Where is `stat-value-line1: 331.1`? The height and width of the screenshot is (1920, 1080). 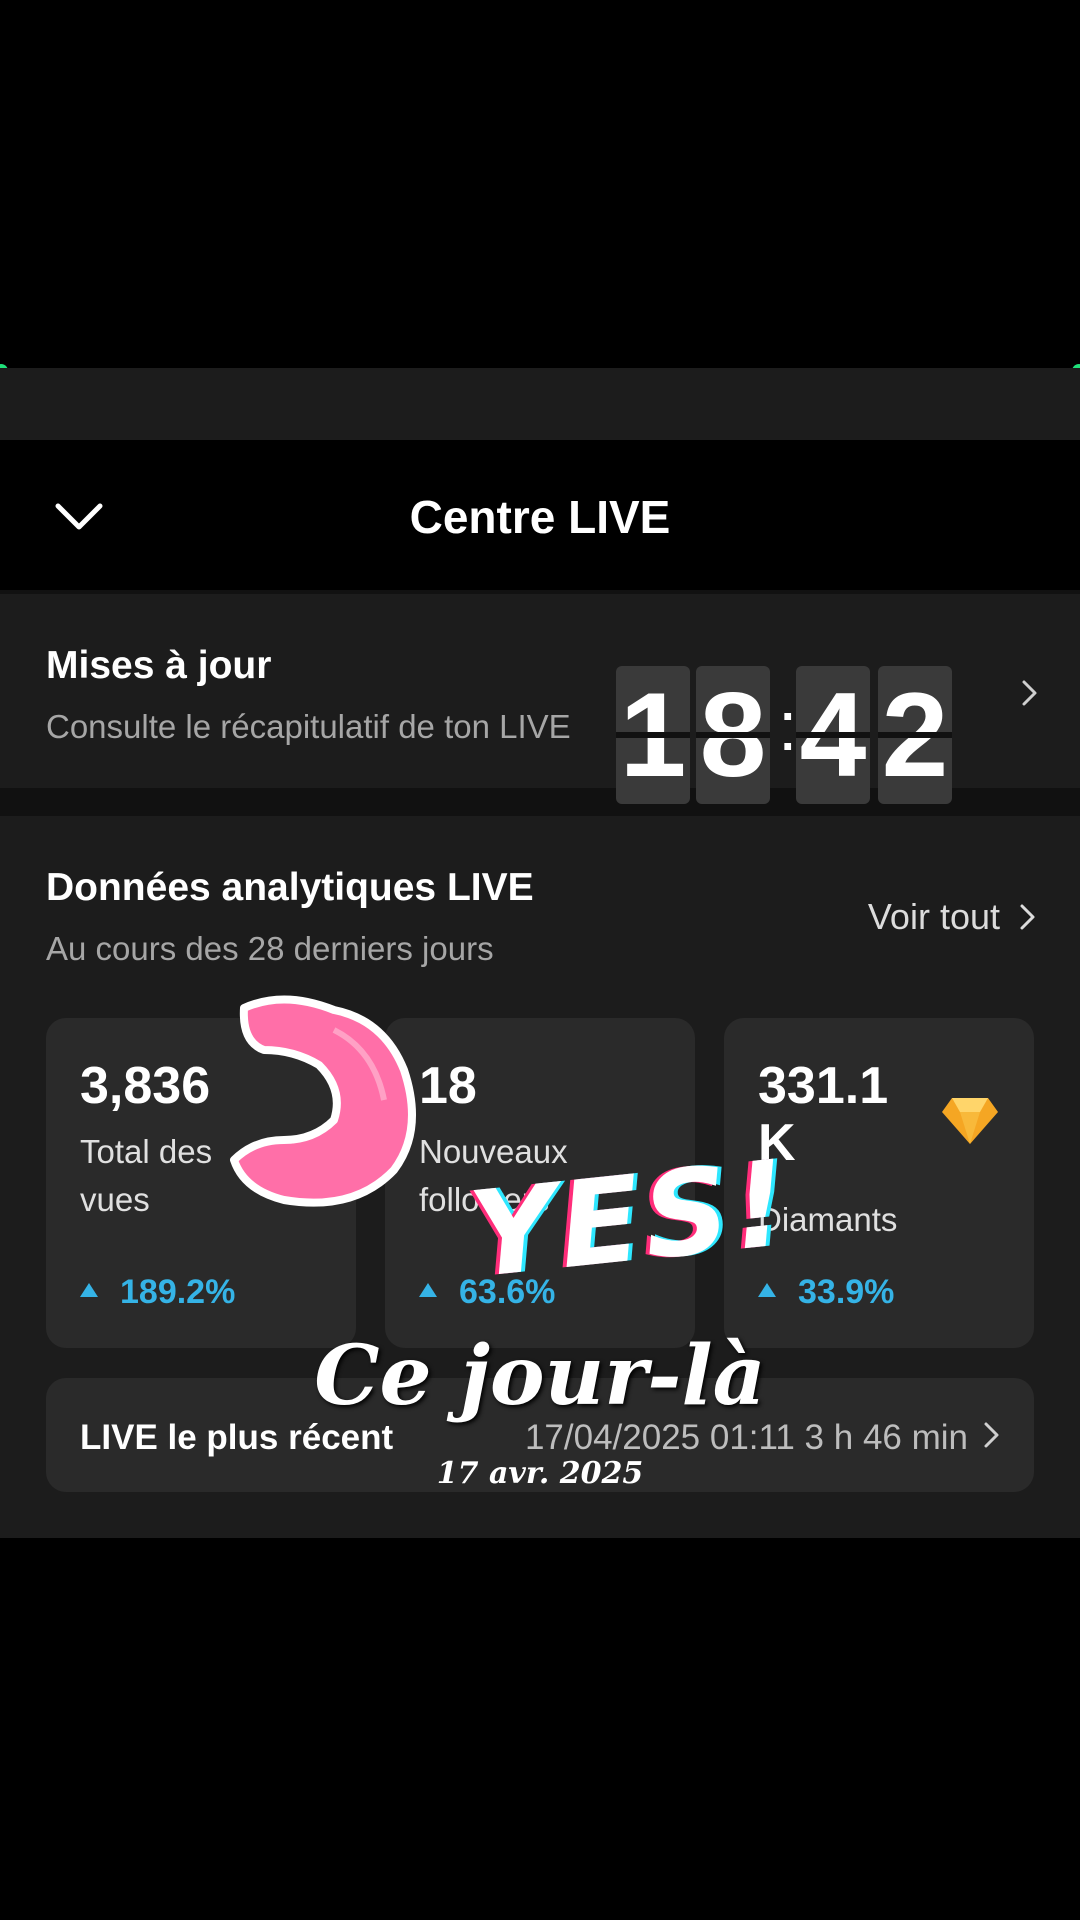
stat-value-line1: 331.1 is located at coordinates (823, 1086).